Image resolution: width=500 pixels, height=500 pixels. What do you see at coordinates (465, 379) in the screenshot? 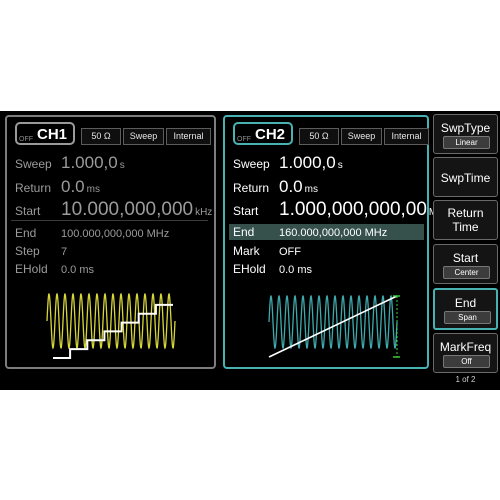
I see `menu-page-indicator: 1 of 2` at bounding box center [465, 379].